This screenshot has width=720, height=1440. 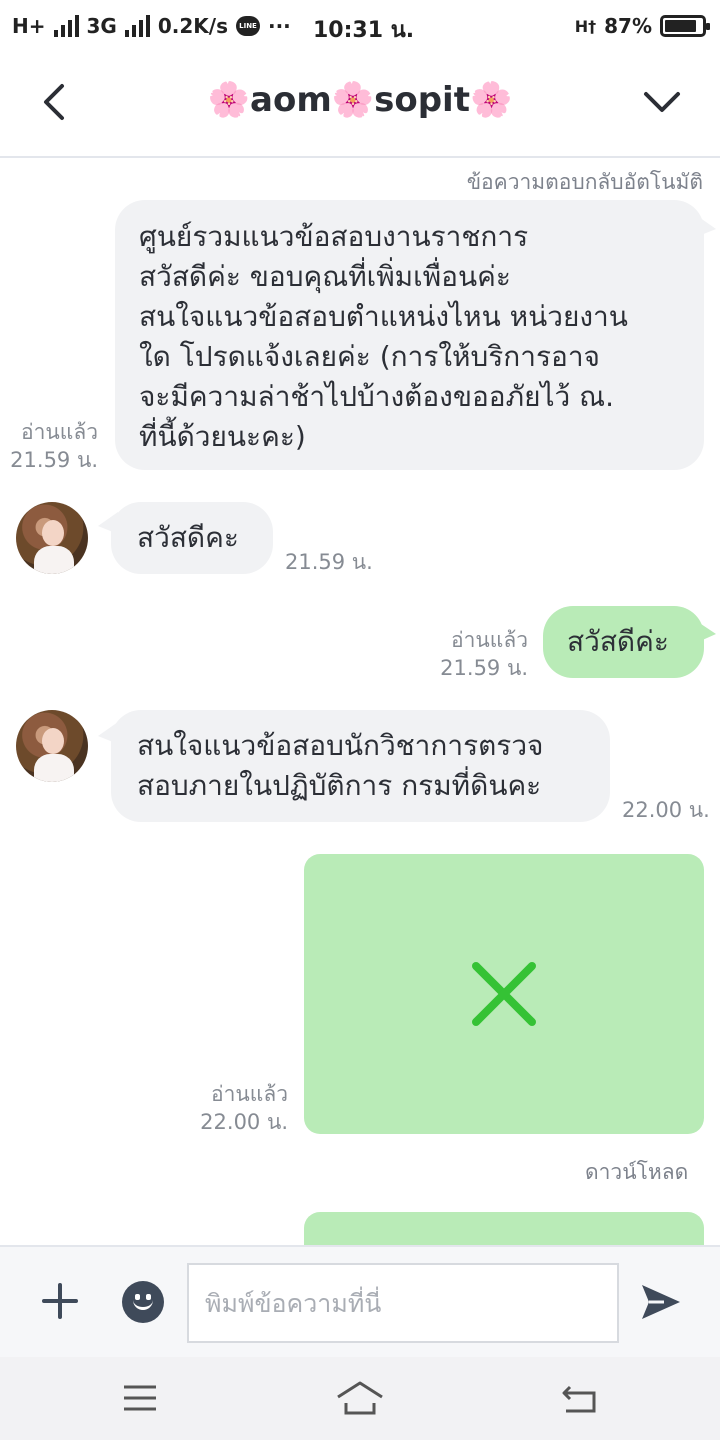 I want to click on menu-nav-button, so click(x=140, y=1399).